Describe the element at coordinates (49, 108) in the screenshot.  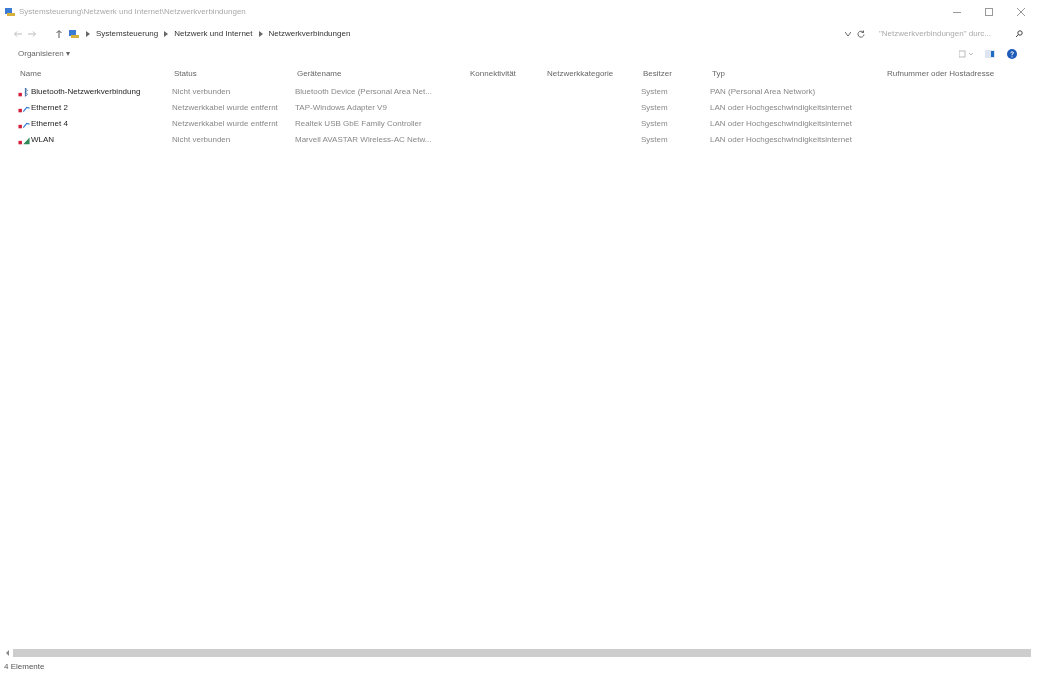
I see `connection-name: Ethernet 2` at that location.